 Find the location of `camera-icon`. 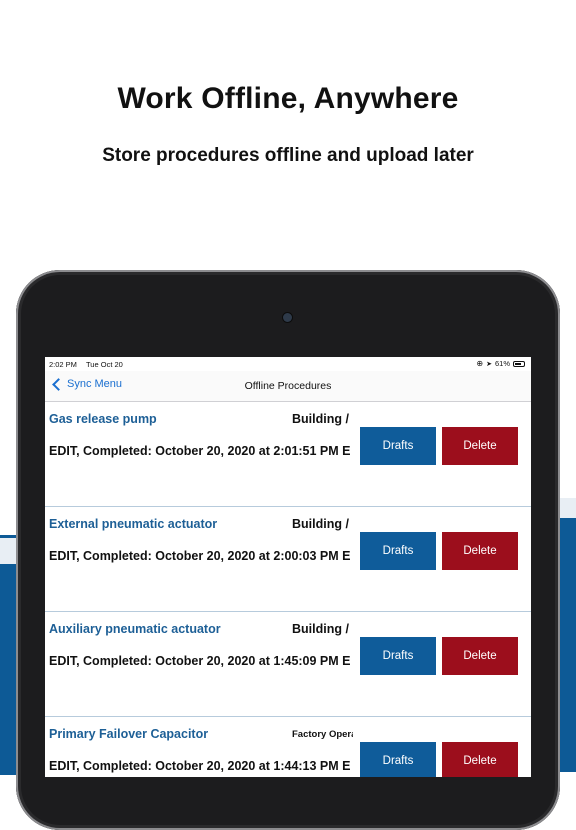

camera-icon is located at coordinates (287, 317).